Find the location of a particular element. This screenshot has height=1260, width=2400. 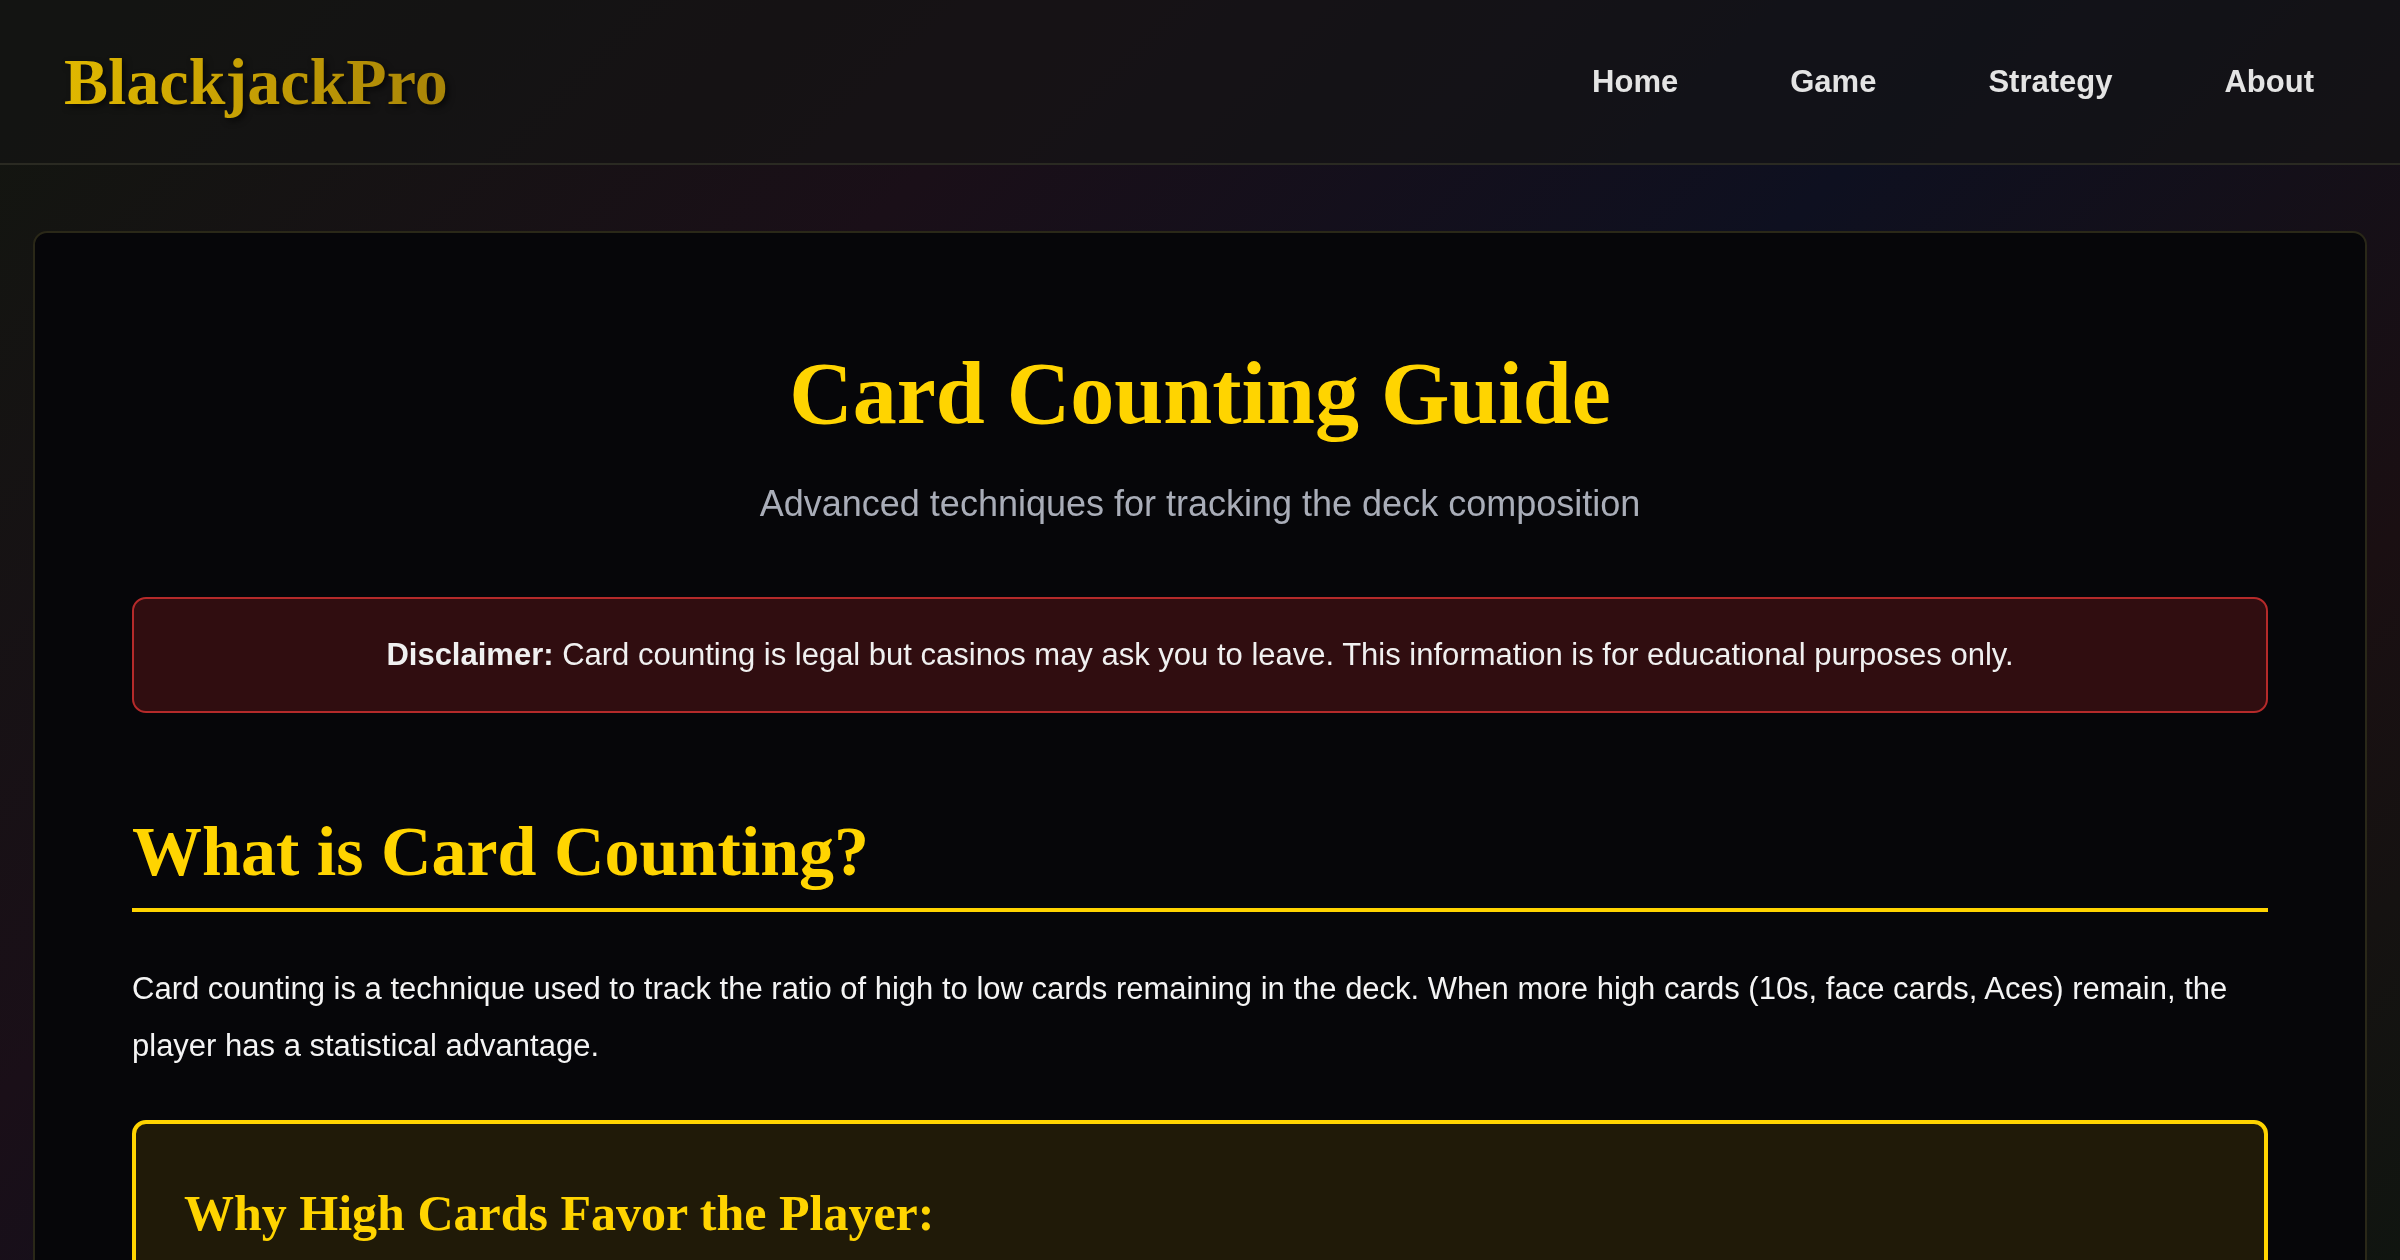

page-title: Card Counting Guide is located at coordinates (1200, 394).